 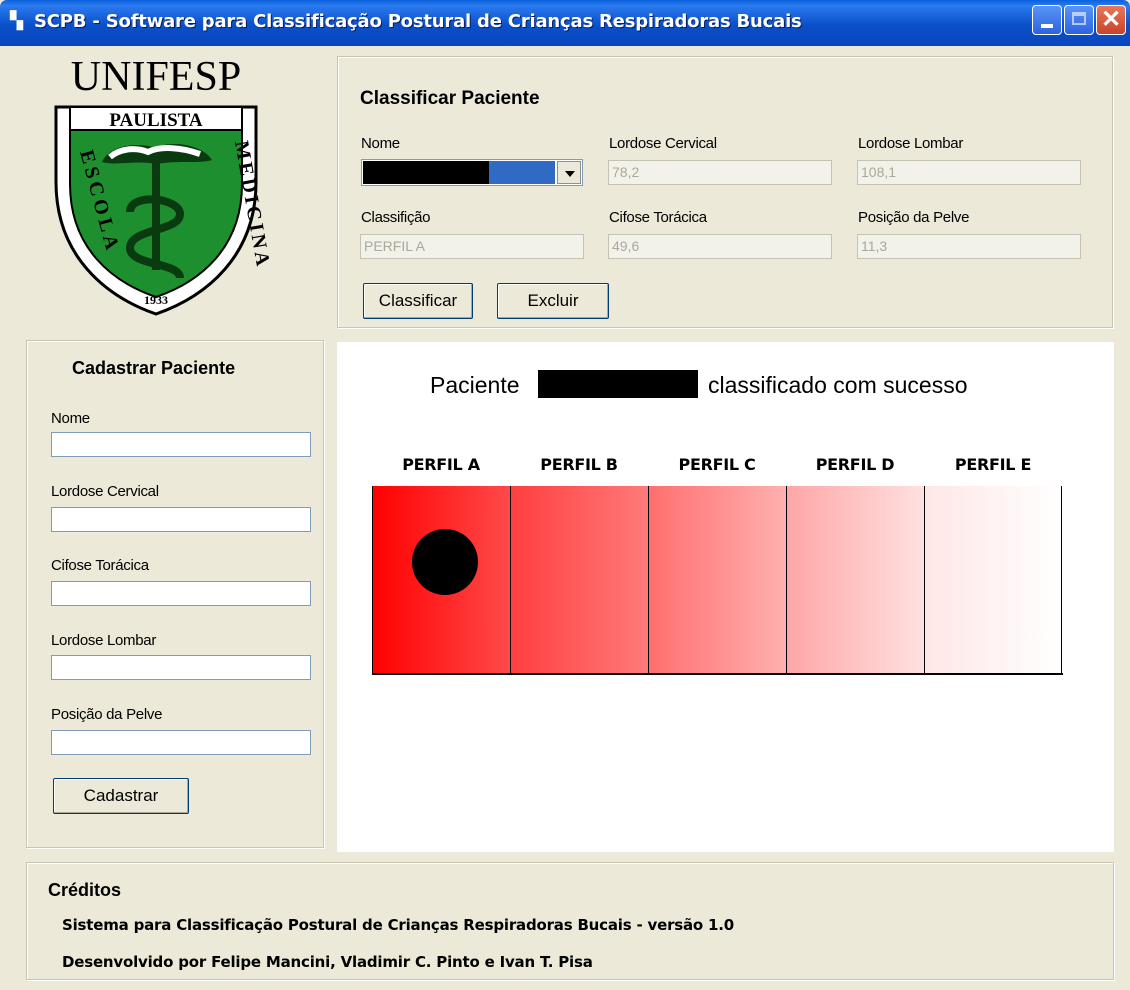 I want to click on result-message-prefix: Paciente, so click(x=475, y=385).